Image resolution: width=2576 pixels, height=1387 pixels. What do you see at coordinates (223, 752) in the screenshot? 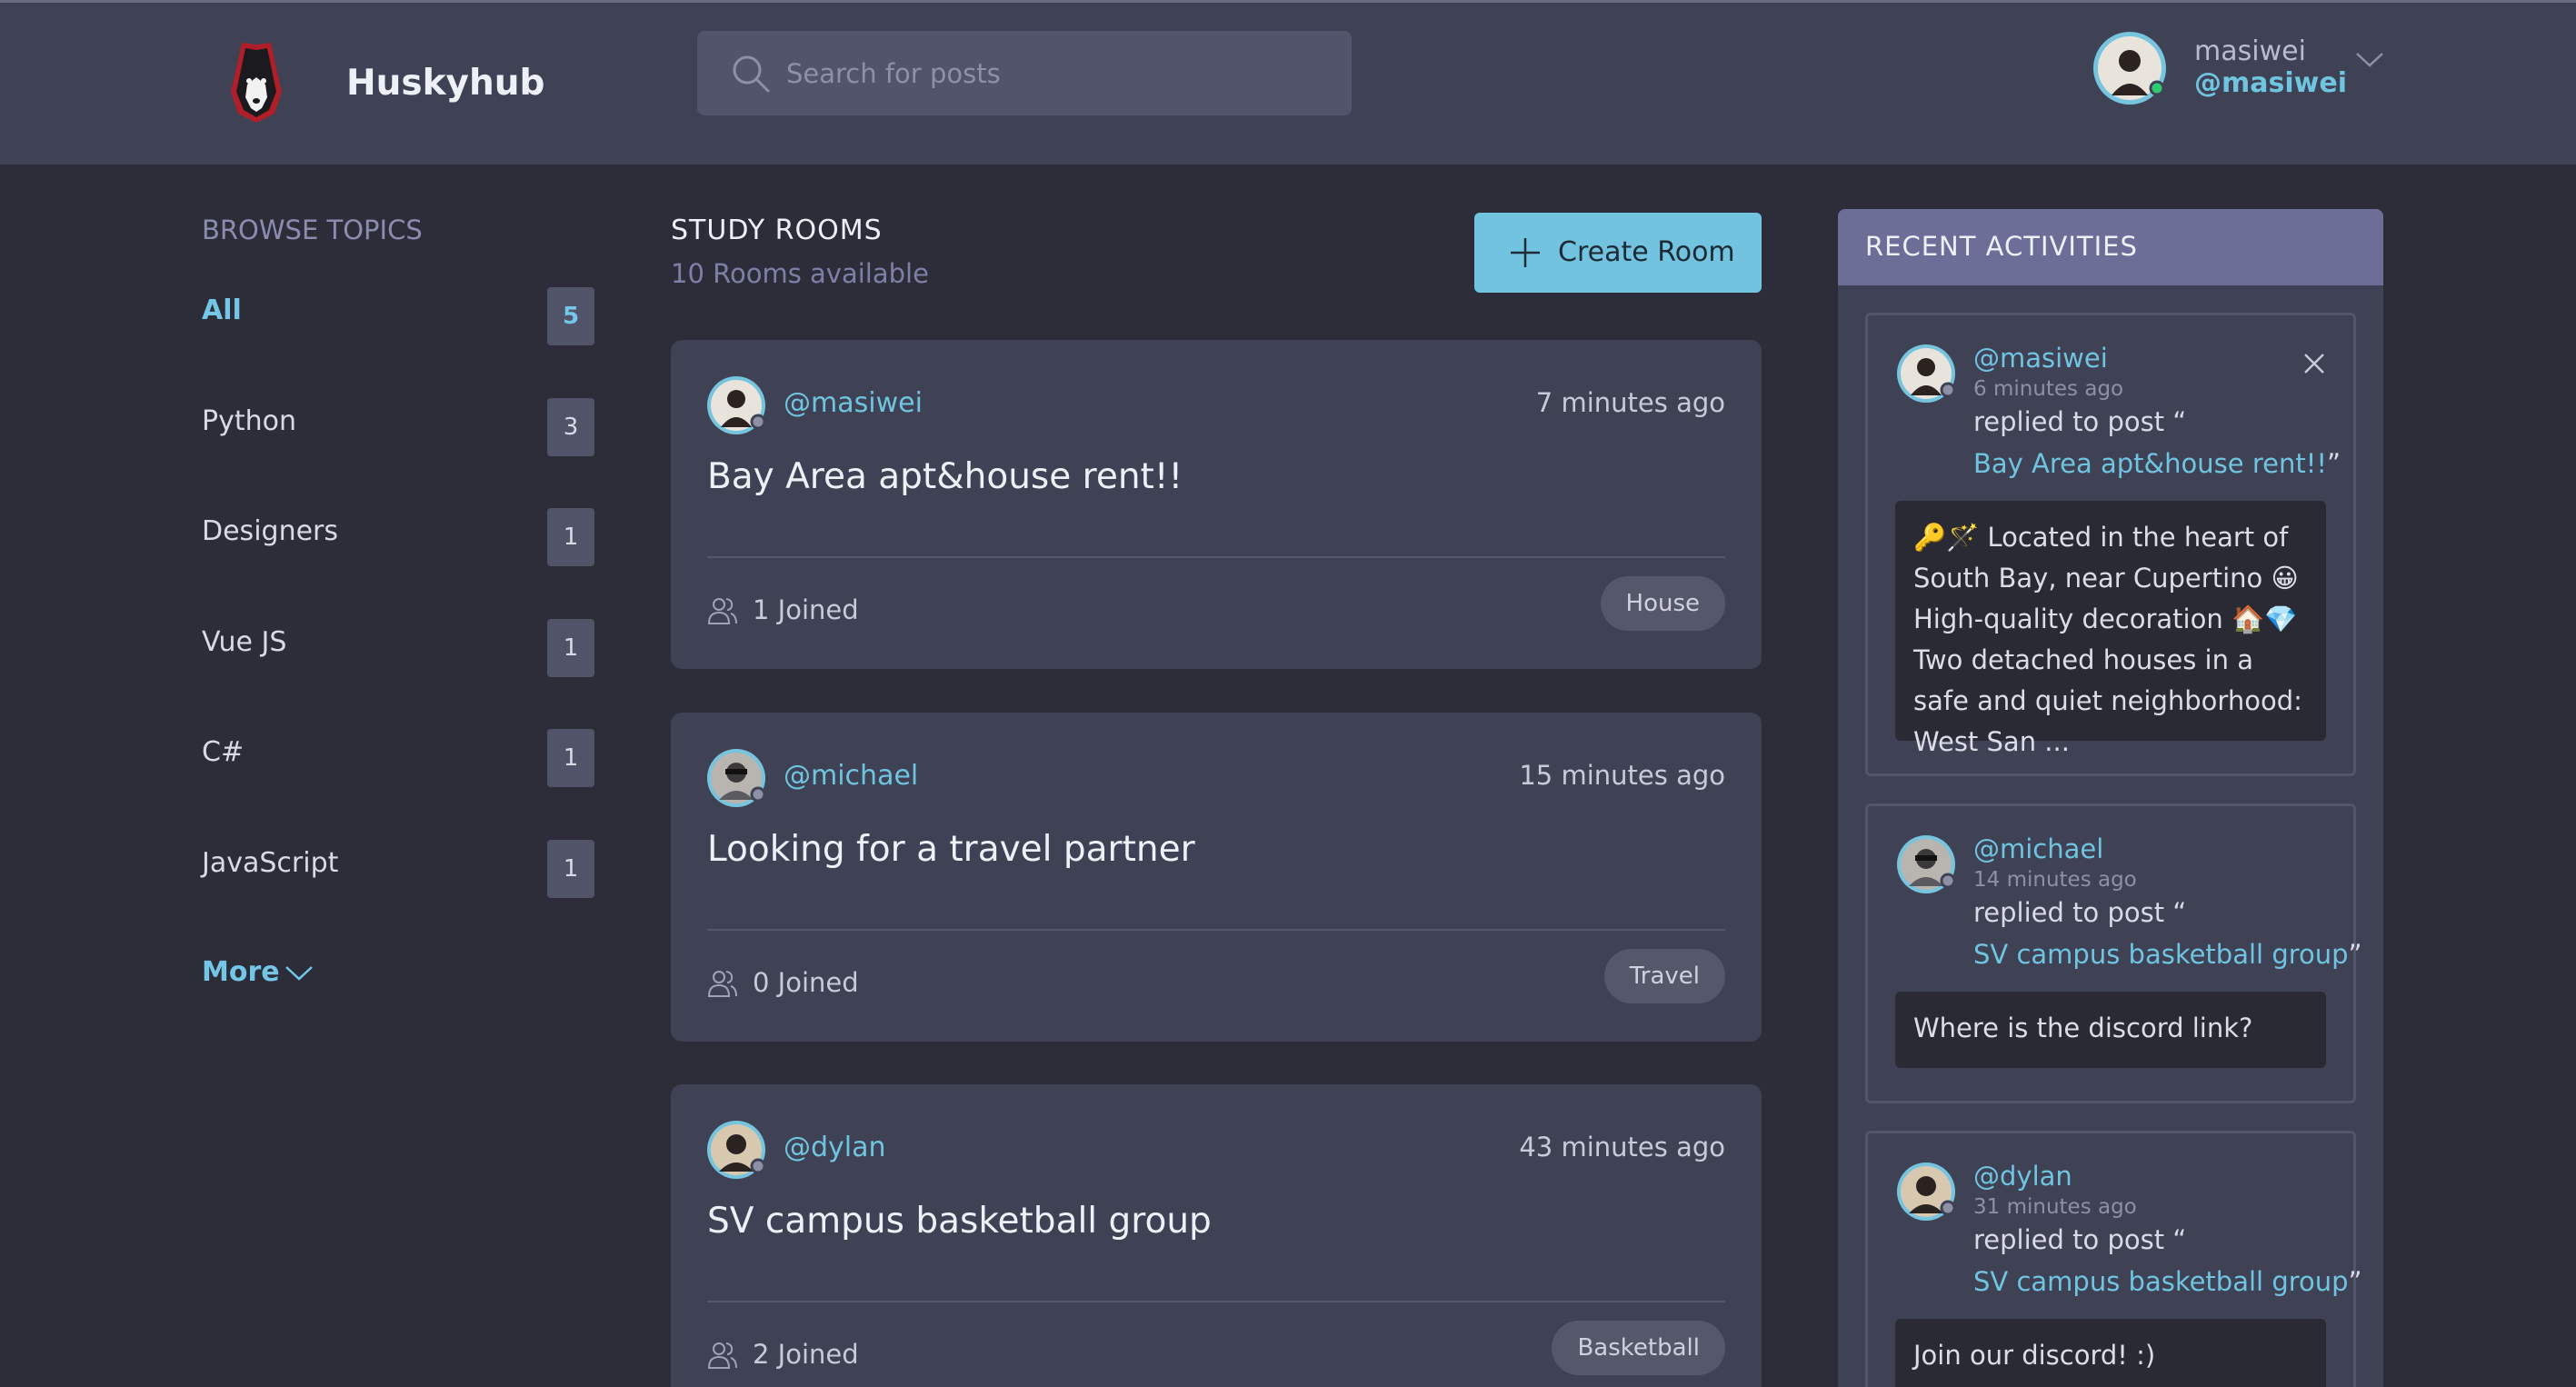
I see `topic-label: C#` at bounding box center [223, 752].